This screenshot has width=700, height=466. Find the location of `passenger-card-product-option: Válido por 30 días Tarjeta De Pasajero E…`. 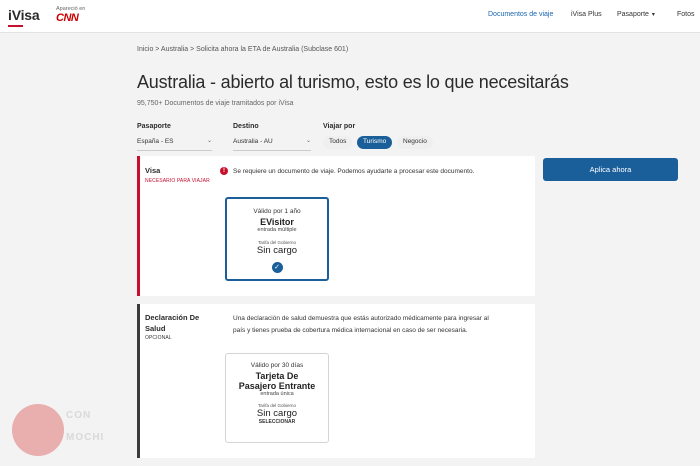

passenger-card-product-option: Válido por 30 días Tarjeta De Pasajero E… is located at coordinates (277, 398).